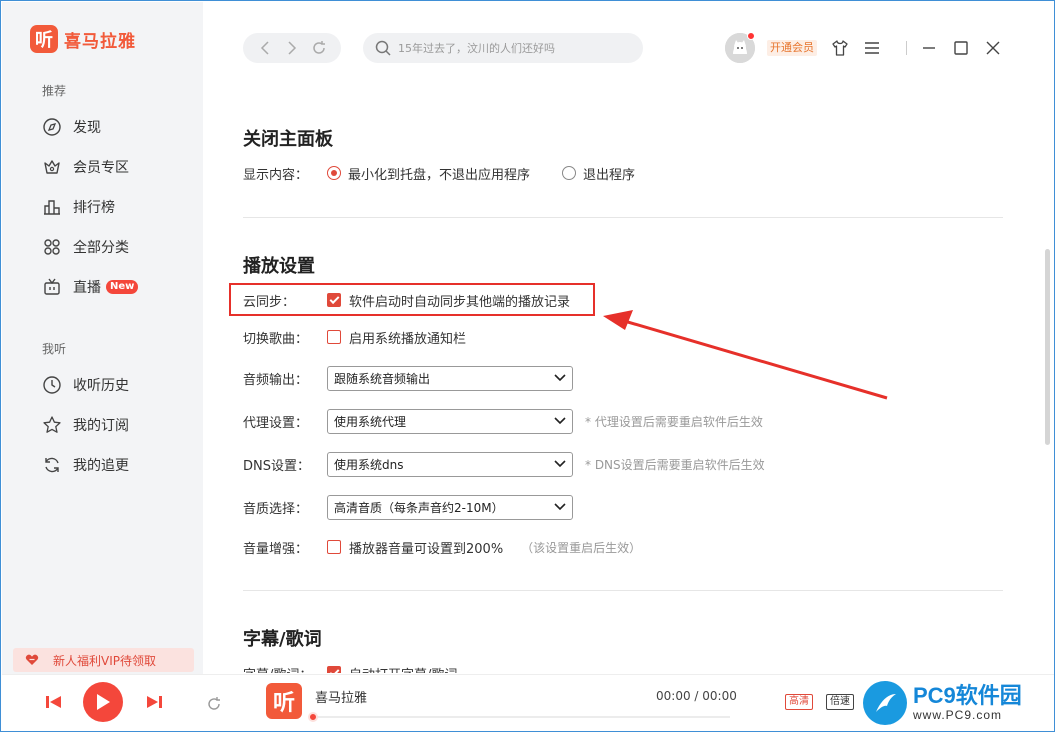  Describe the element at coordinates (276, 339) in the screenshot. I see `switch-song-label: 切换歌曲：` at that location.